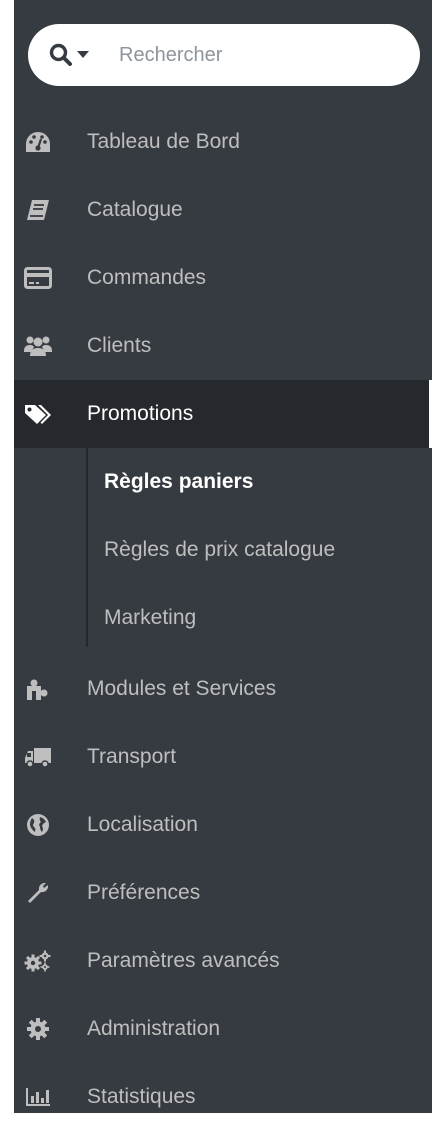  I want to click on search-icon, so click(61, 55).